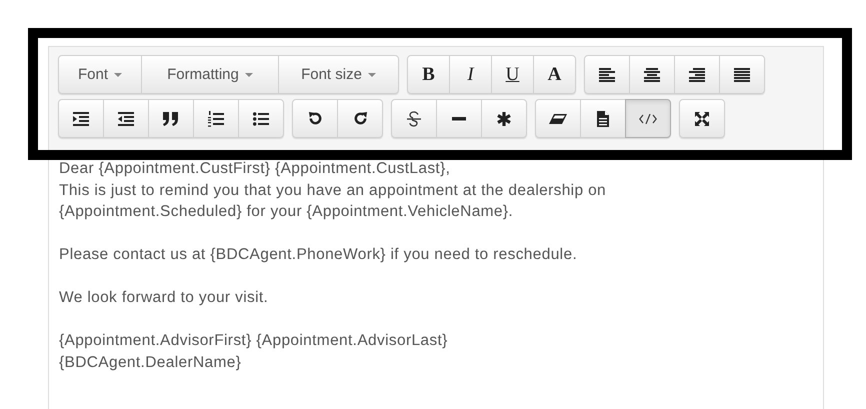  I want to click on redo-button, so click(360, 118).